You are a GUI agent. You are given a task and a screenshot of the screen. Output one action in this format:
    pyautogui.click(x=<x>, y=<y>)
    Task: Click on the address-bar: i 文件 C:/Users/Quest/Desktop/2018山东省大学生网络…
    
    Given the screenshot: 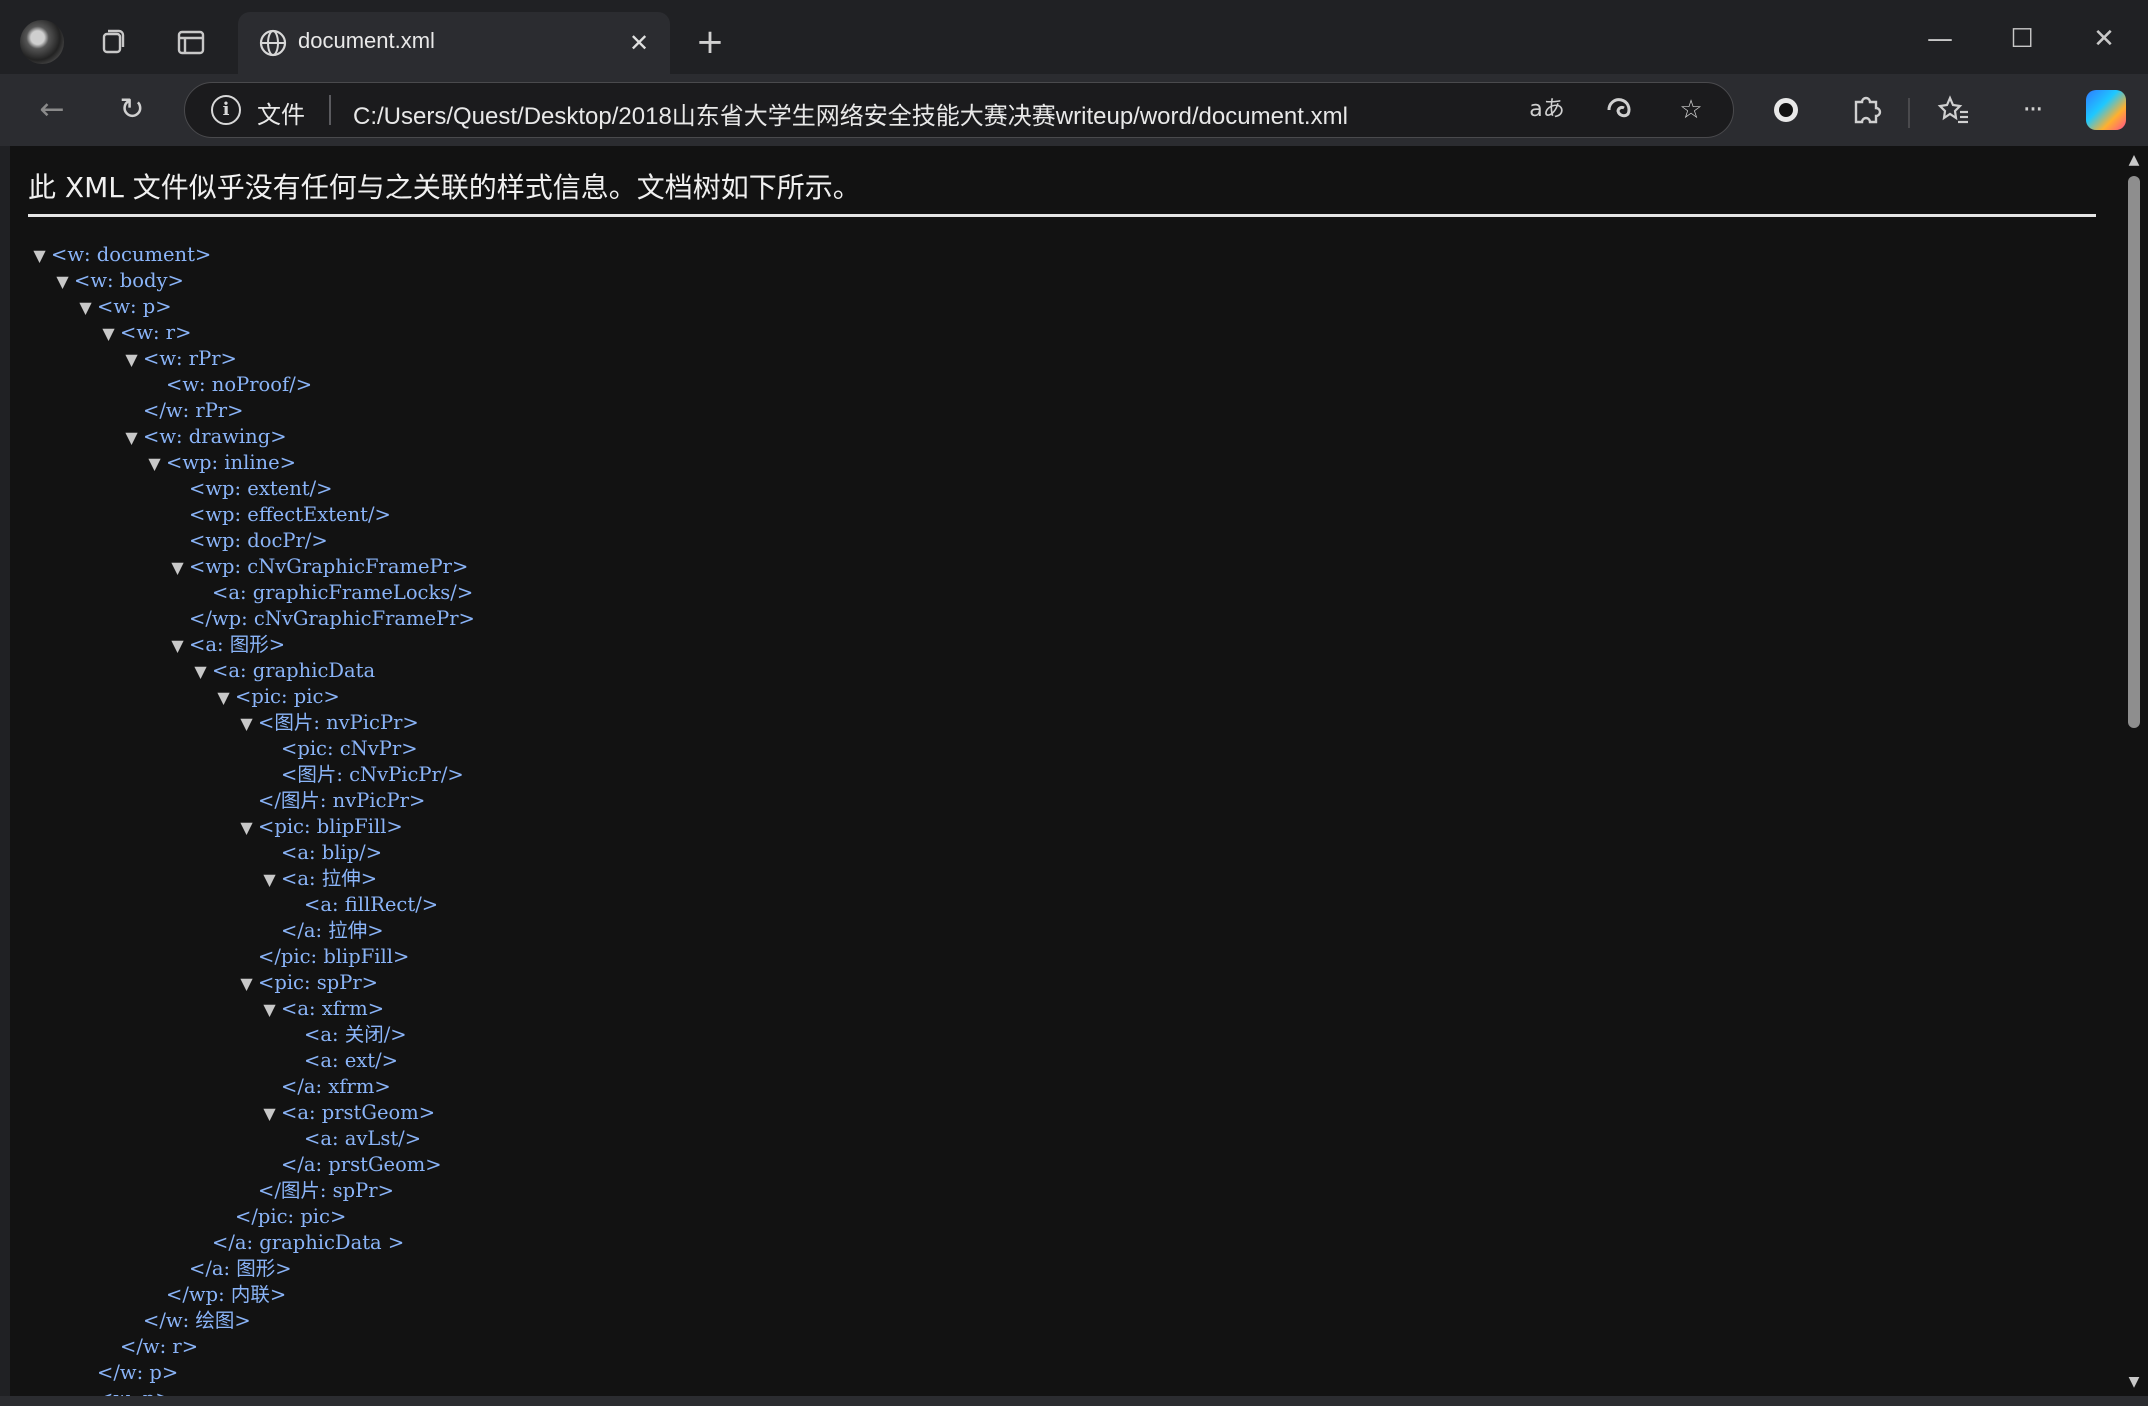 What is the action you would take?
    pyautogui.click(x=959, y=110)
    